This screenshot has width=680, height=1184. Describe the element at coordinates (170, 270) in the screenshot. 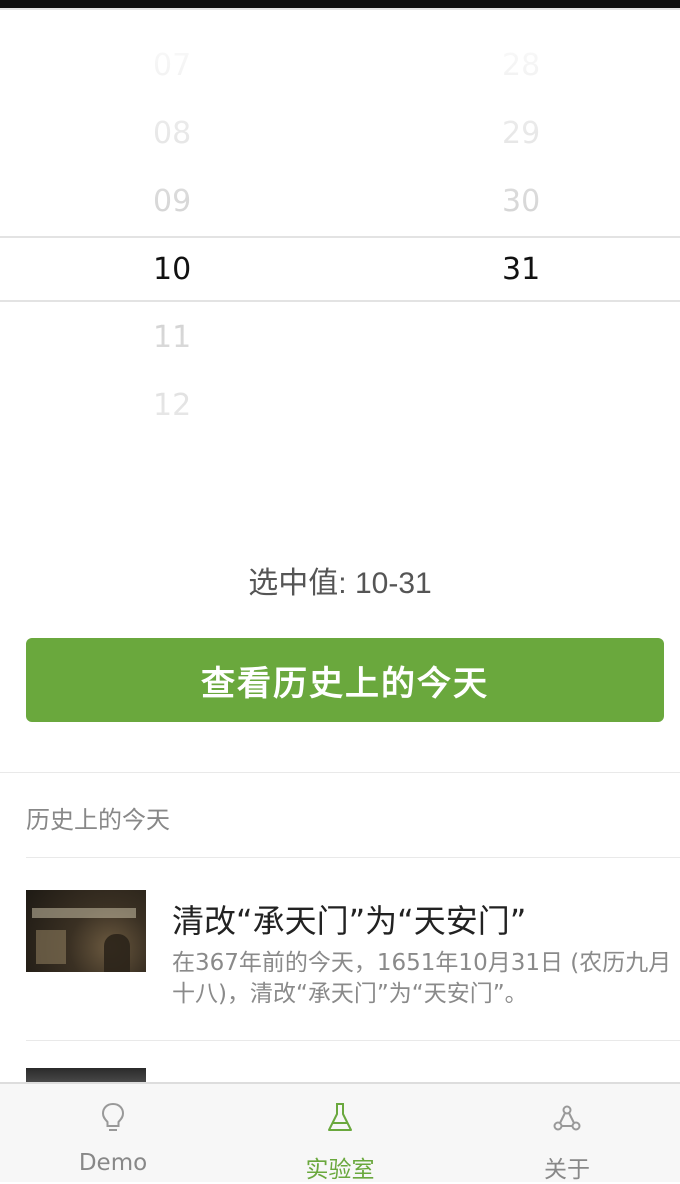

I see `picker-month-item-selected: 10` at that location.